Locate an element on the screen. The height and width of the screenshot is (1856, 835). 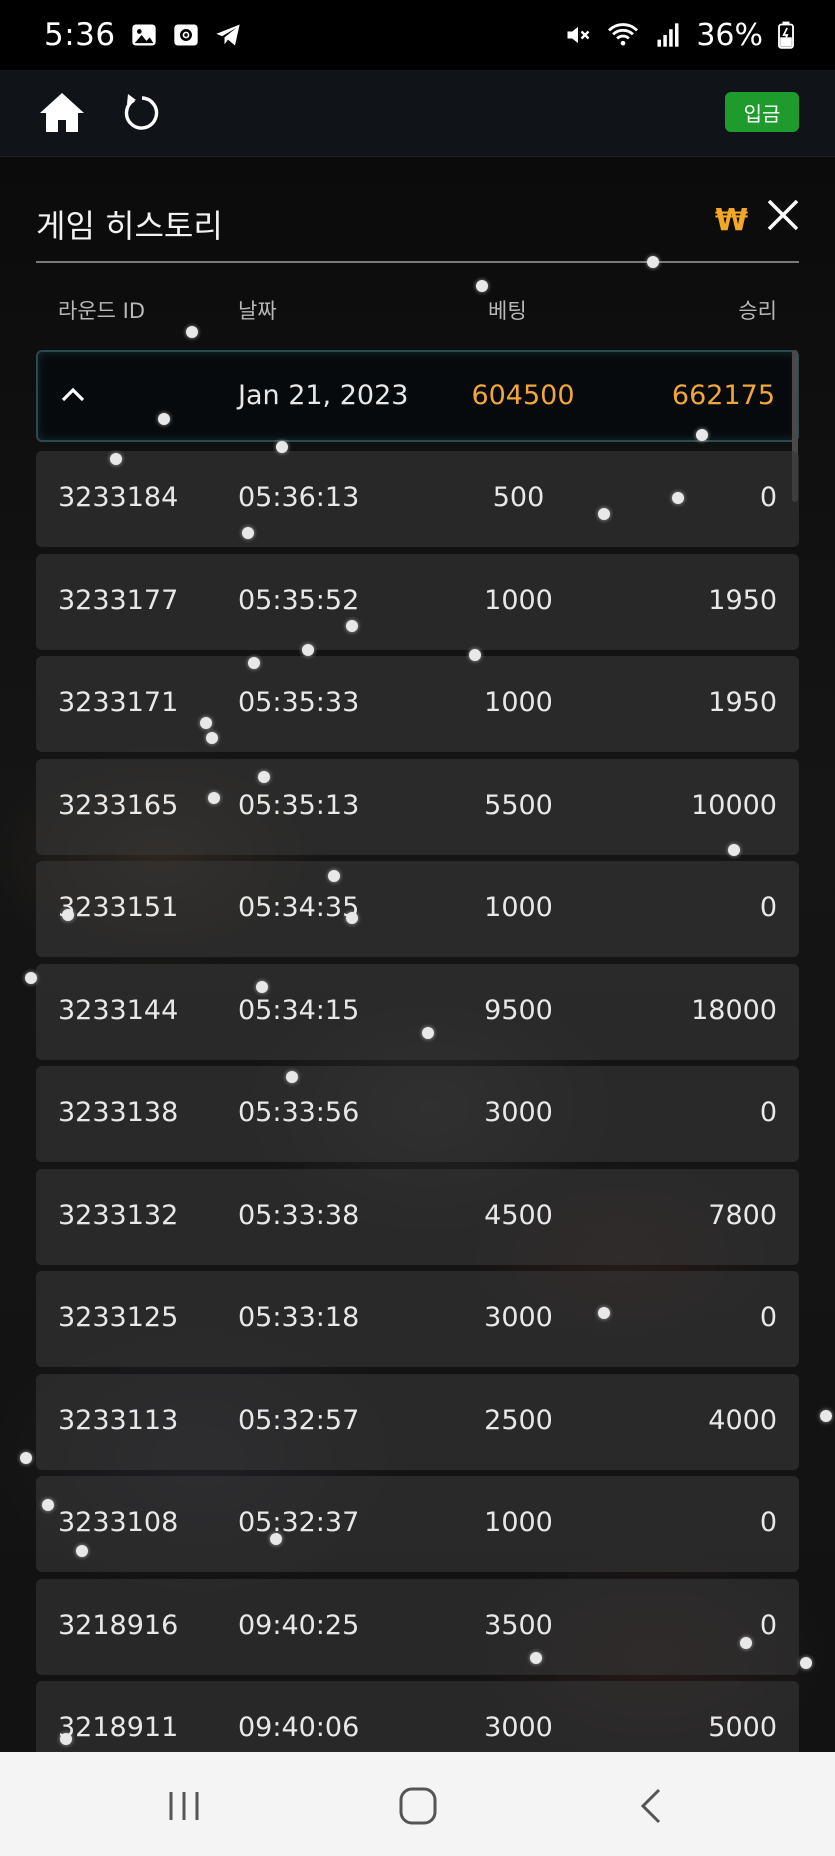
round-id: 3233108 is located at coordinates (118, 1522).